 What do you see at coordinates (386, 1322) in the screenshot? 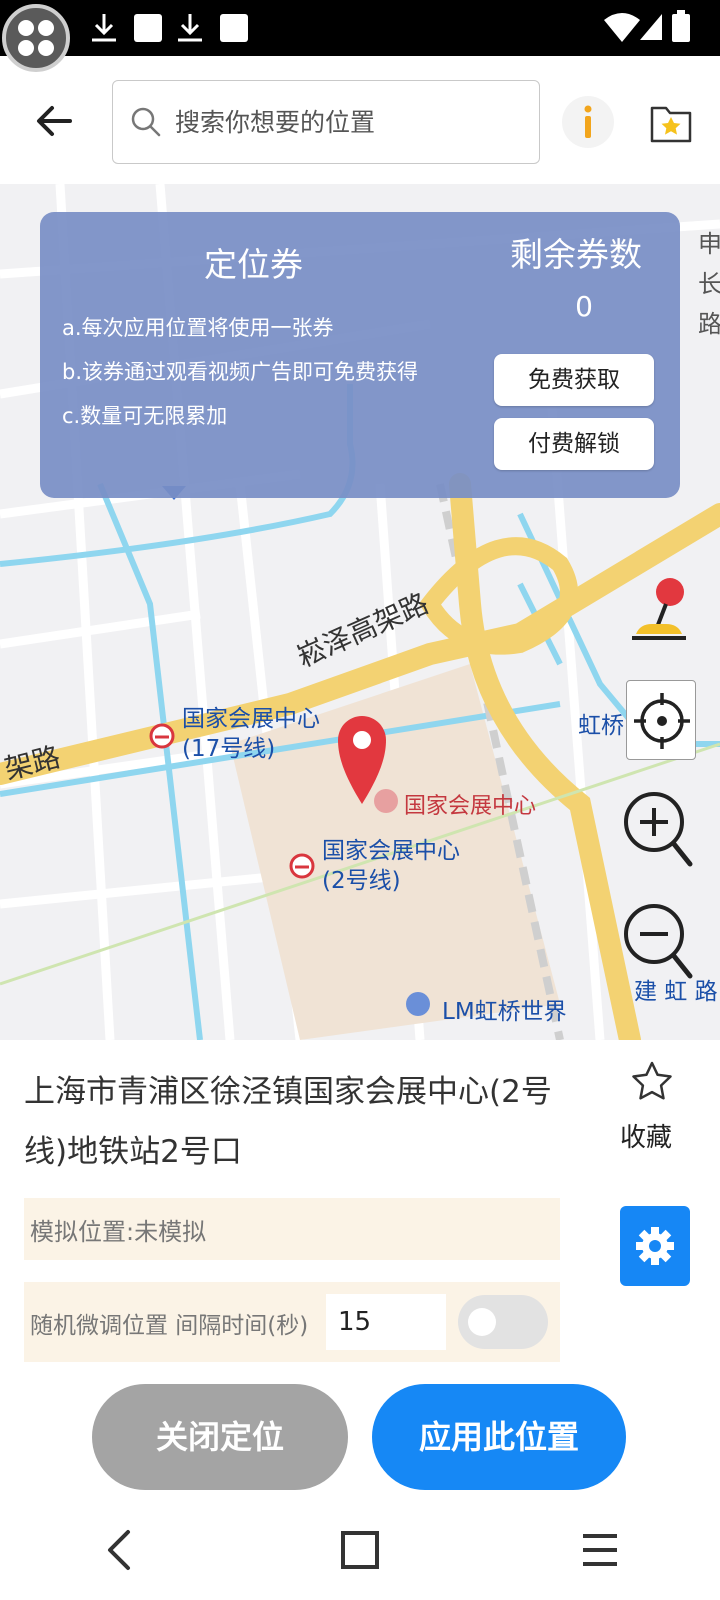
I see `interval-input` at bounding box center [386, 1322].